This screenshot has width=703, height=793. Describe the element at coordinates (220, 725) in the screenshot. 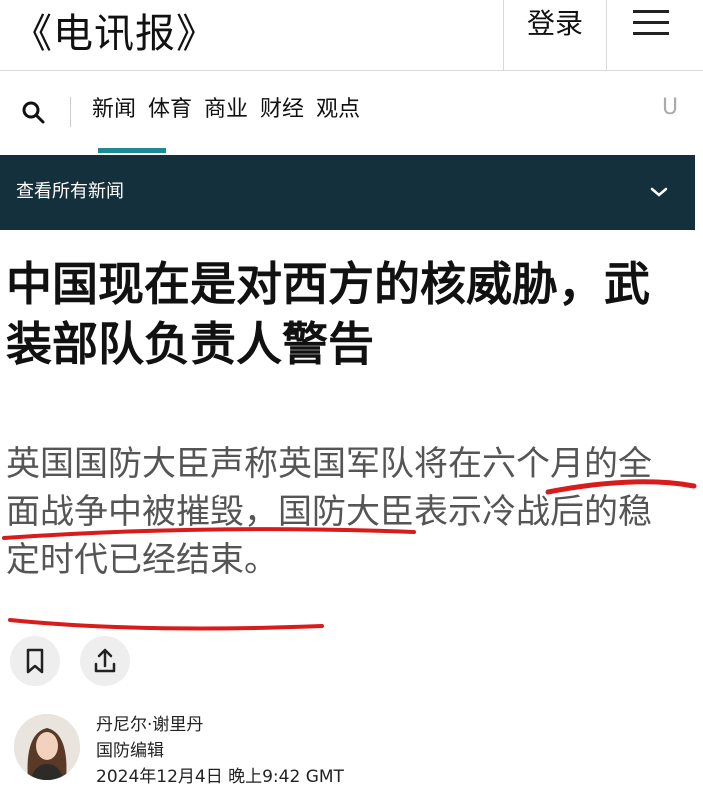

I see `author-name: 丹尼尔·谢里丹` at that location.